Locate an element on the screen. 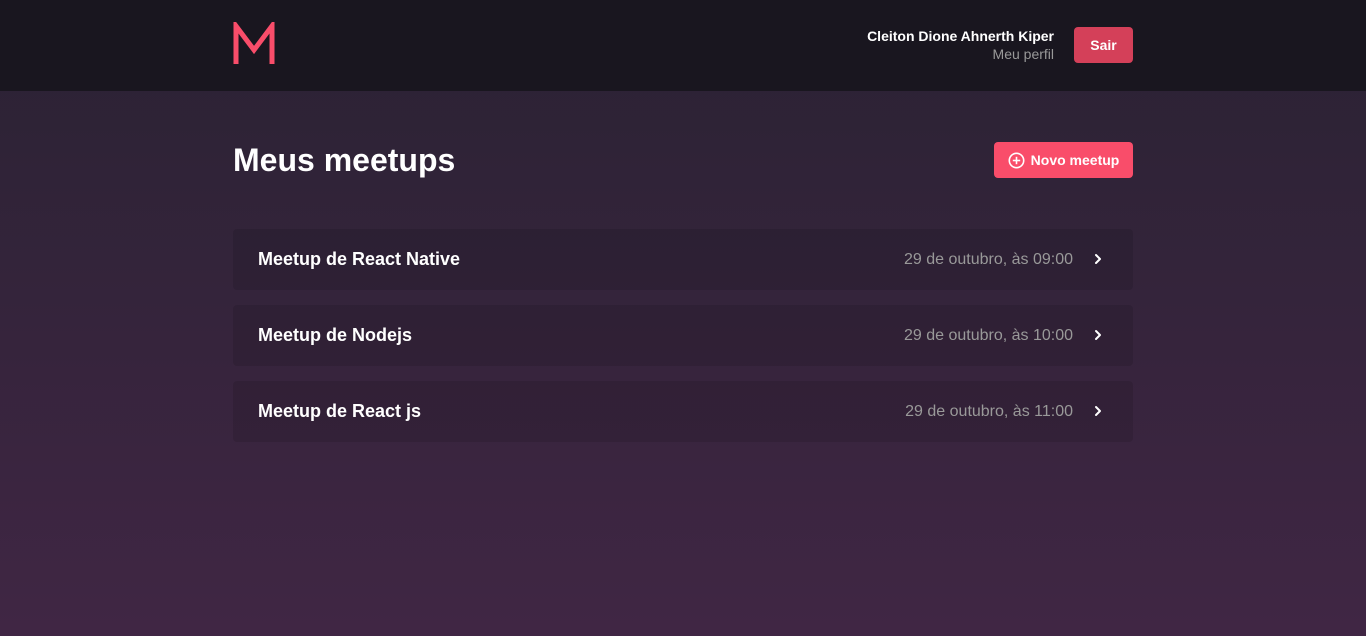 The width and height of the screenshot is (1366, 636). meetup-title: Meetup de React Native is located at coordinates (359, 259).